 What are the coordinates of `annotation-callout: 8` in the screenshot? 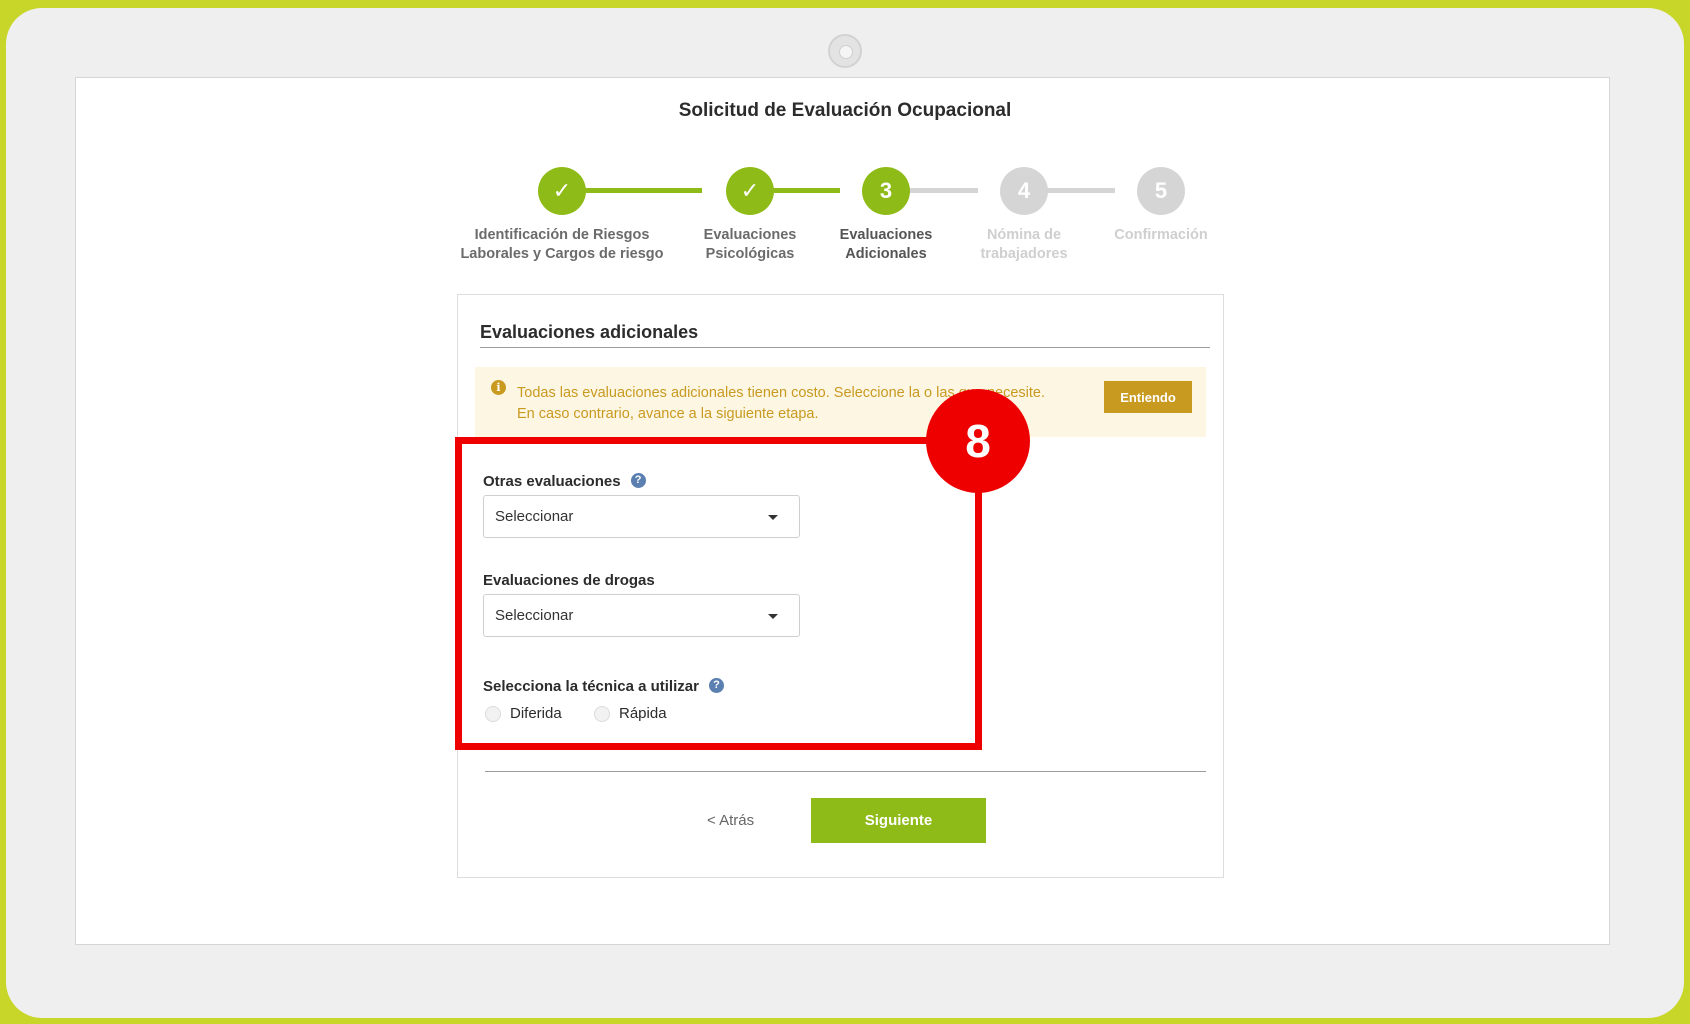 It's located at (978, 441).